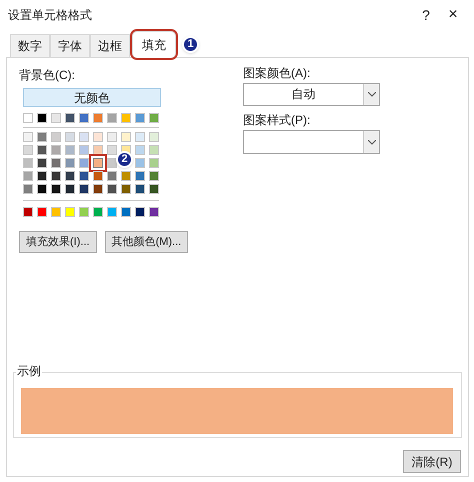  Describe the element at coordinates (277, 120) in the screenshot. I see `pattern-style-label: 图案样式(P):` at that location.